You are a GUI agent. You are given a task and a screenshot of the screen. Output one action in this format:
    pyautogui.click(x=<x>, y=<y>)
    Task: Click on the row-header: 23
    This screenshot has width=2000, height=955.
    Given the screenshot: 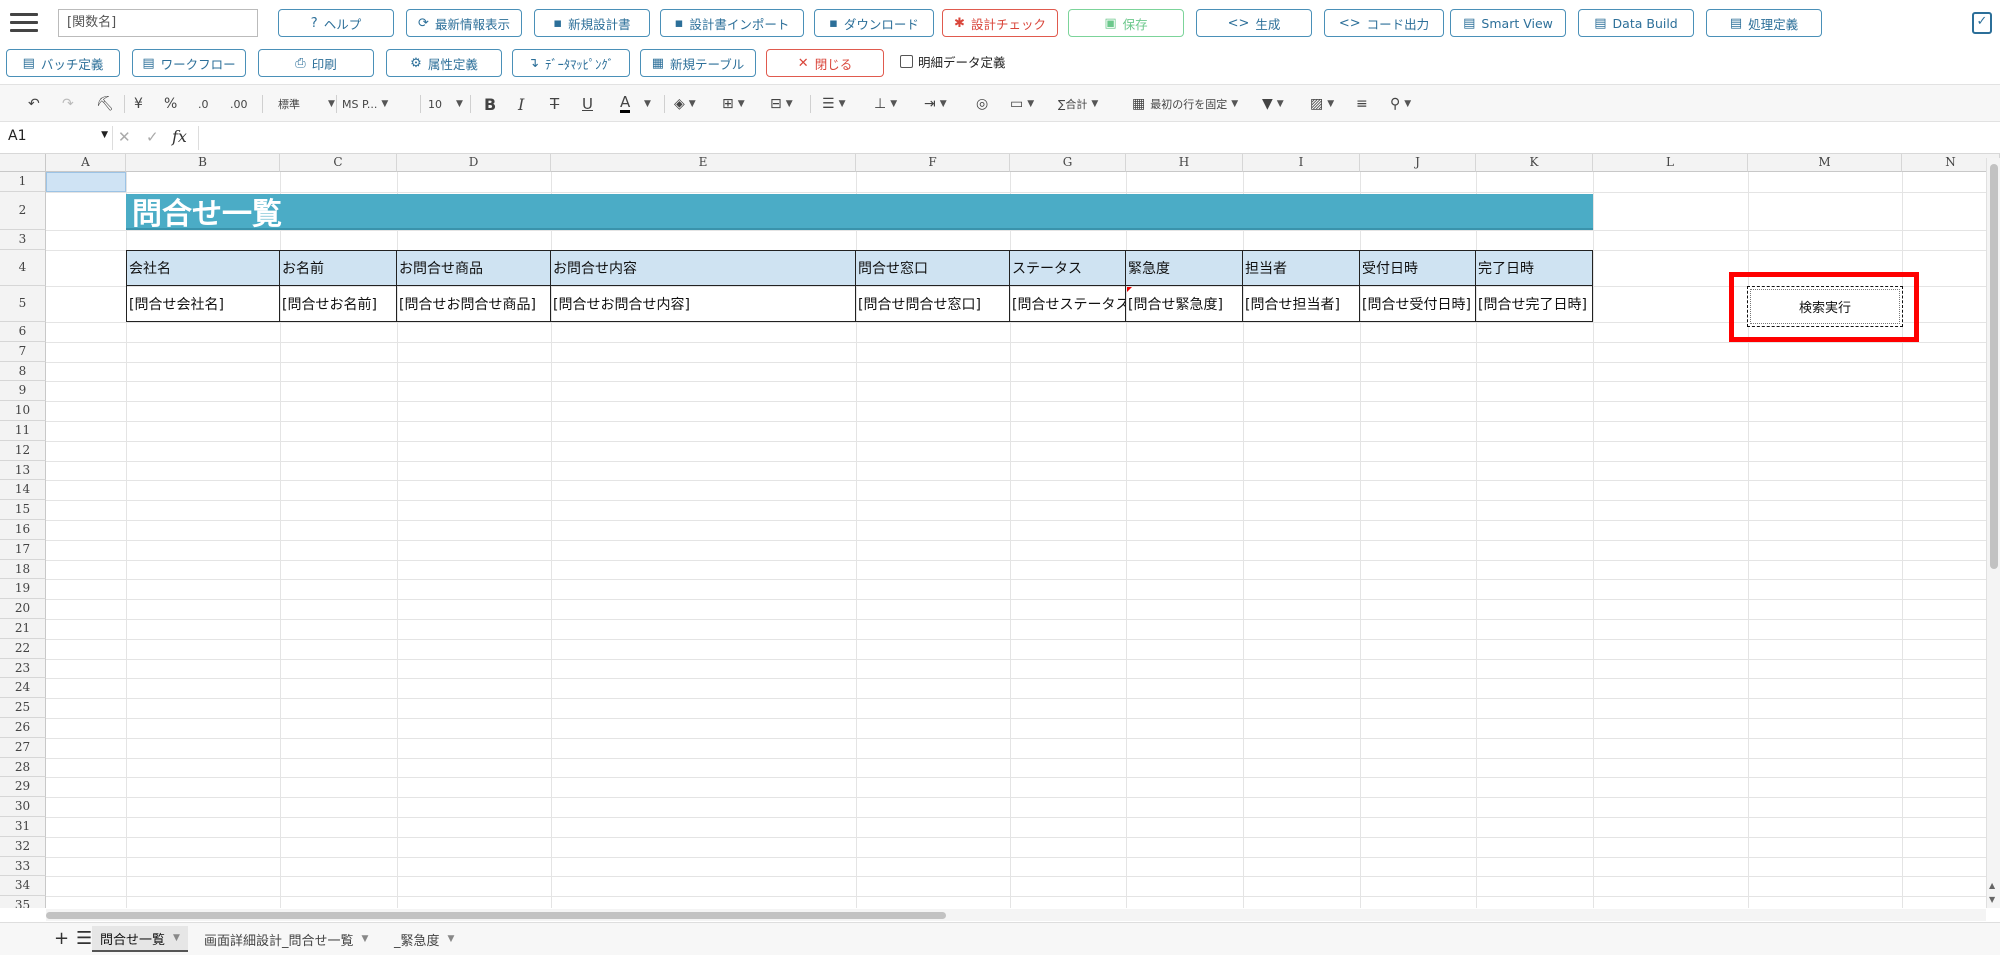 What is the action you would take?
    pyautogui.click(x=23, y=668)
    